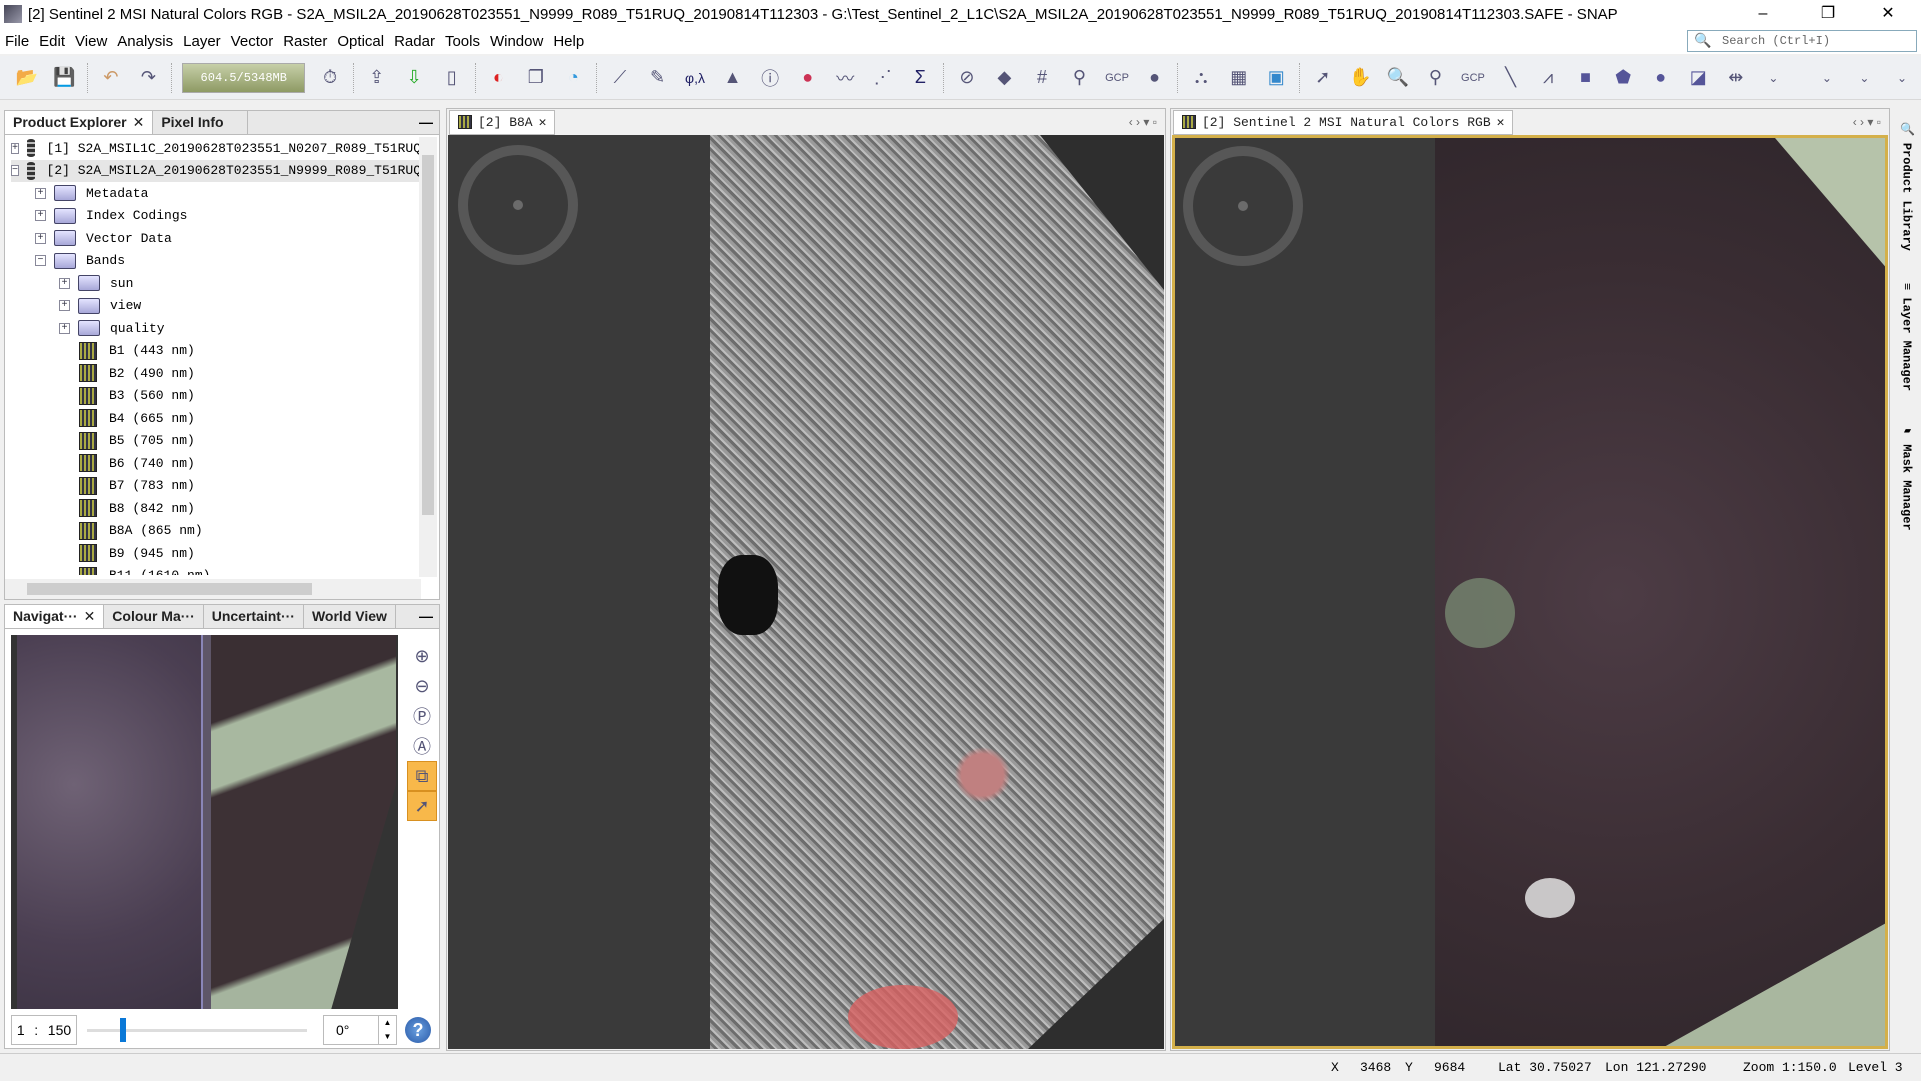 The height and width of the screenshot is (1081, 1921). I want to click on tree-band: B7 (783 nm), so click(216, 486).